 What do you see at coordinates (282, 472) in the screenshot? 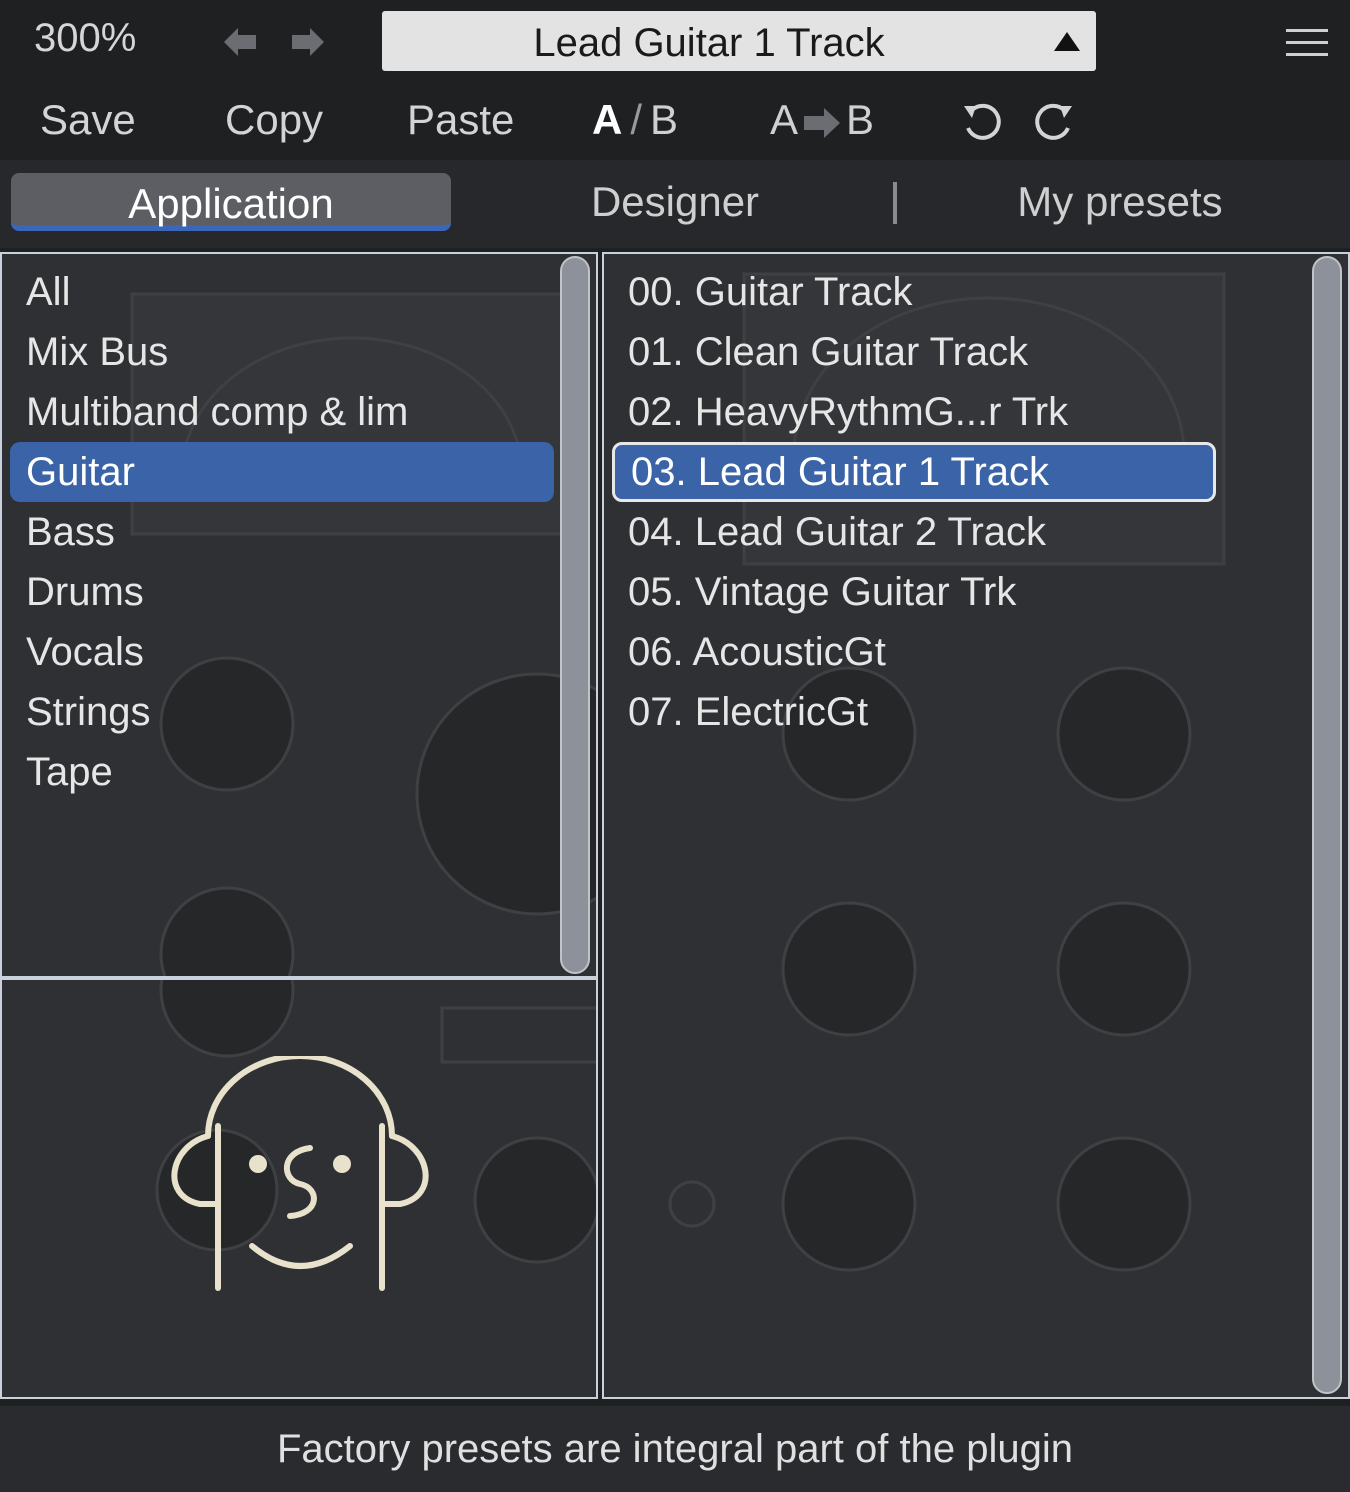
I see `category-item-guitar: Guitar` at bounding box center [282, 472].